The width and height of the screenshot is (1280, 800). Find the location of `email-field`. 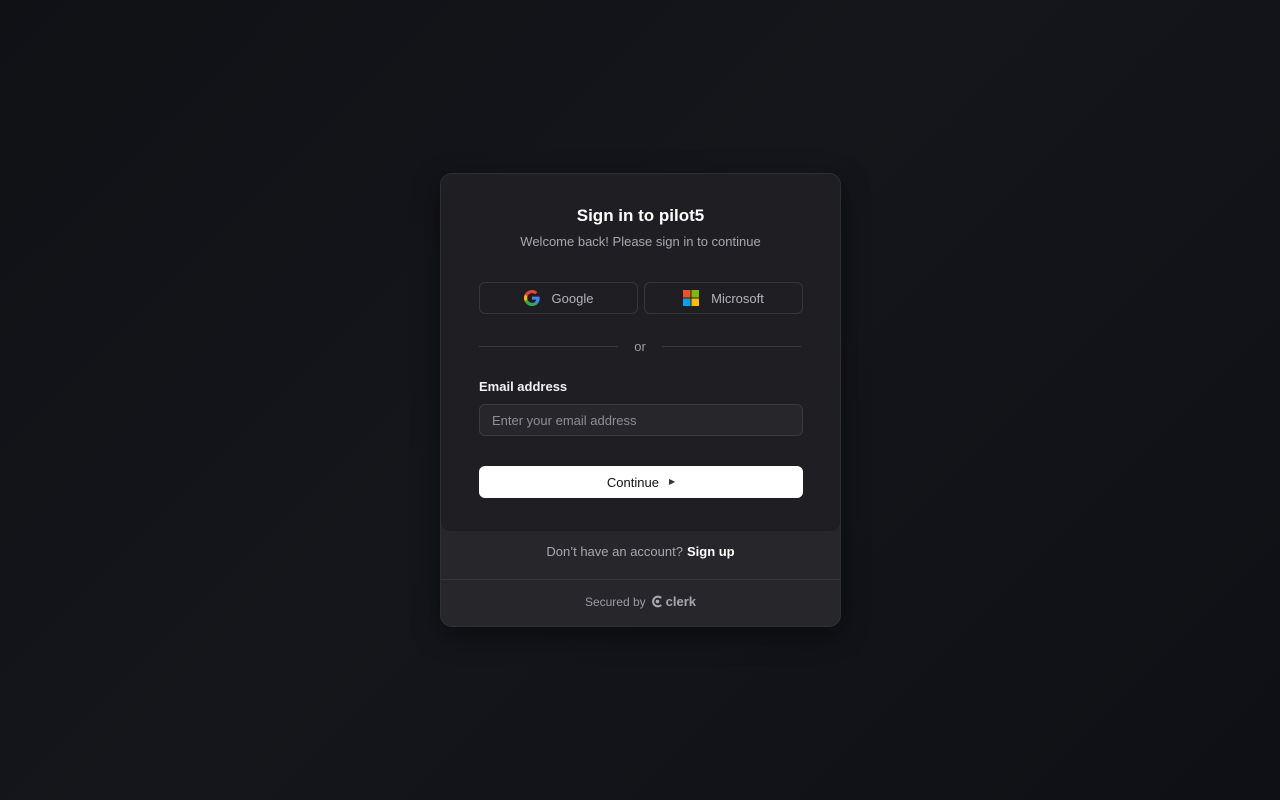

email-field is located at coordinates (641, 420).